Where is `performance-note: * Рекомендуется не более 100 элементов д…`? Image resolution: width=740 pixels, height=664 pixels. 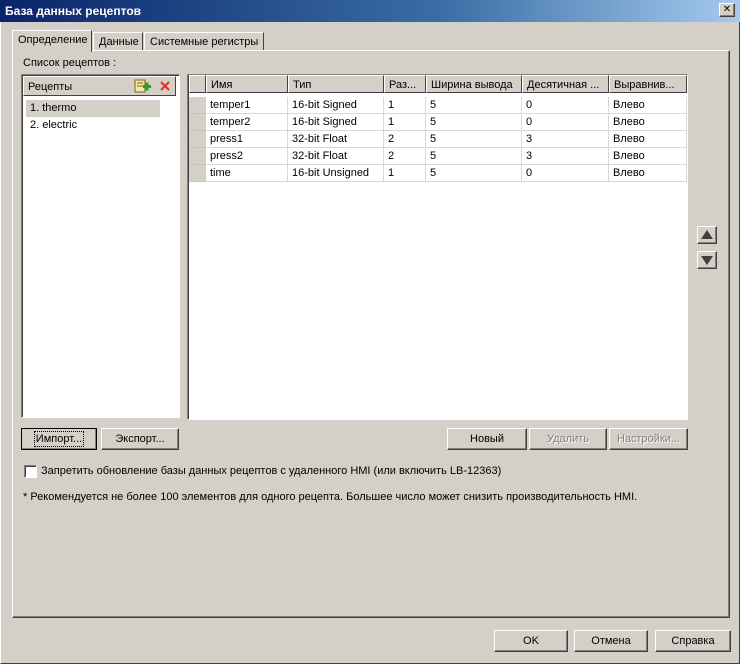
performance-note: * Рекомендуется не более 100 элементов д… is located at coordinates (330, 497).